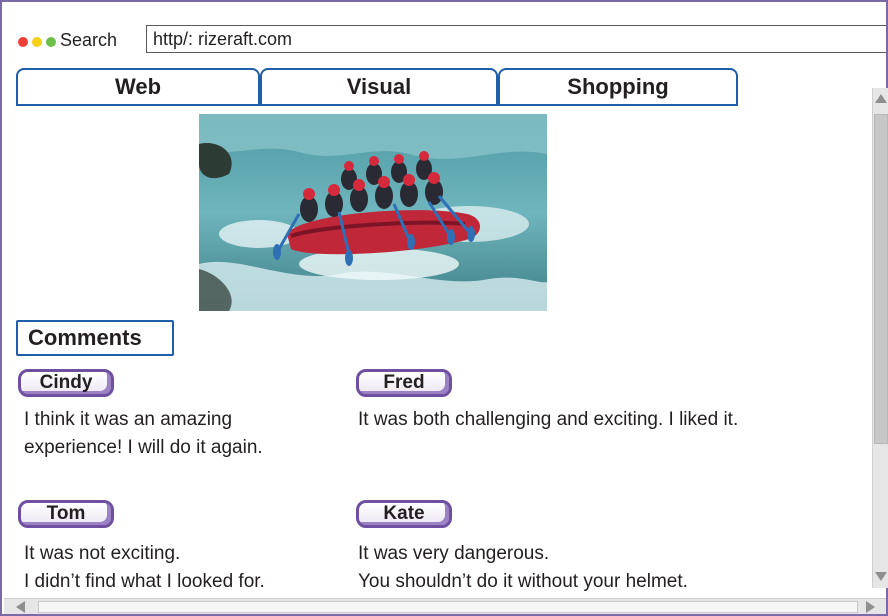  I want to click on vertical-scrollbar, so click(880, 338).